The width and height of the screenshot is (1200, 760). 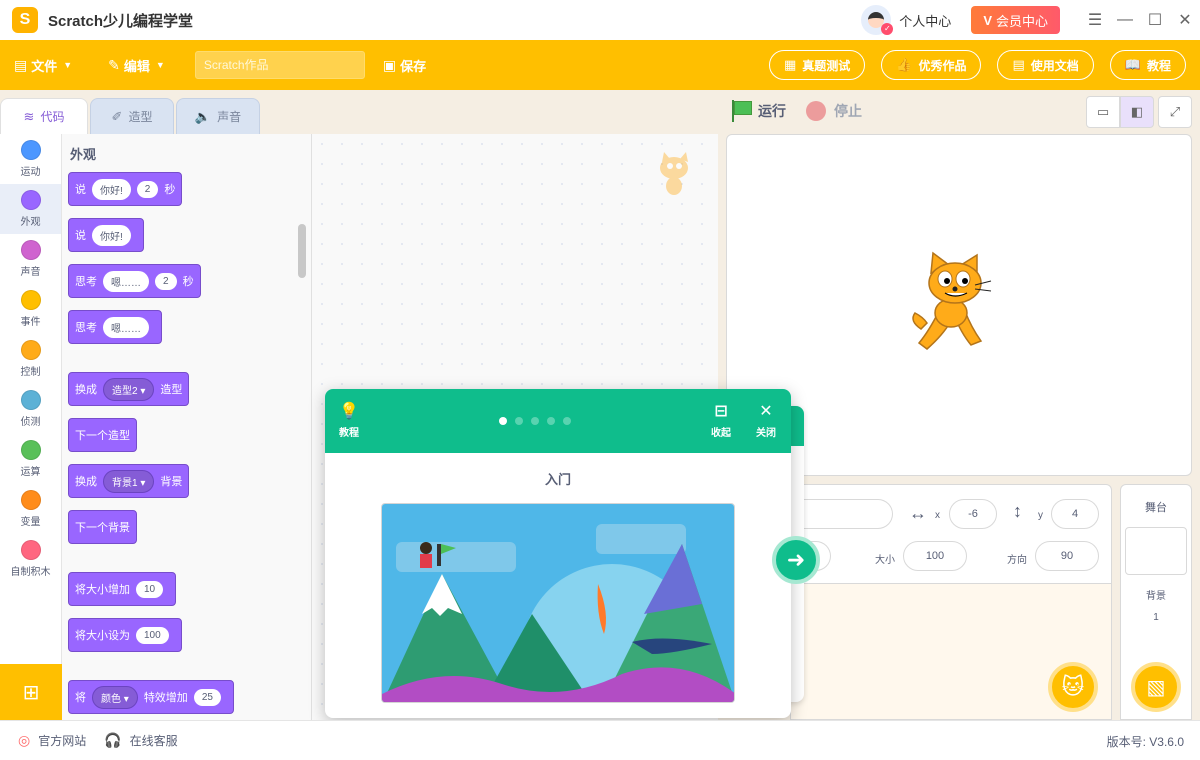 I want to click on normal-stage-icon: ◧, so click(x=1137, y=112).